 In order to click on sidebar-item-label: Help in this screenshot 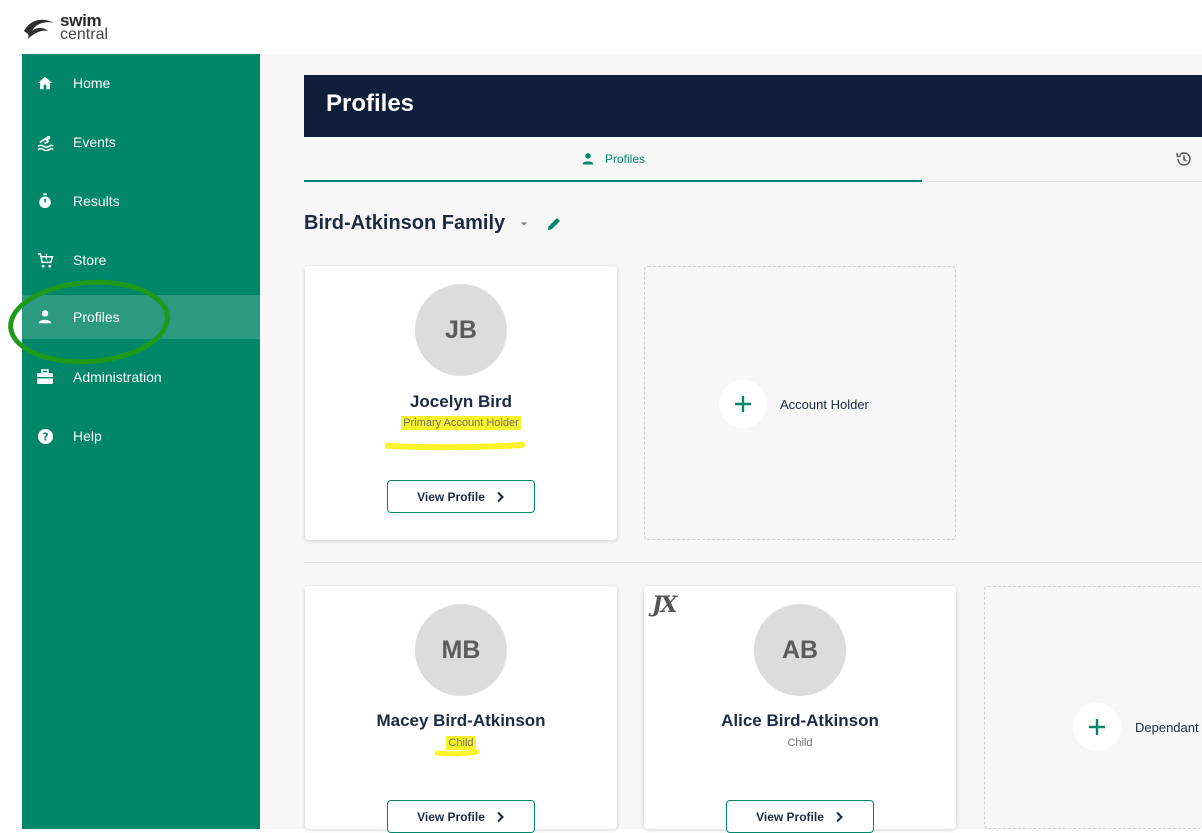, I will do `click(87, 436)`.